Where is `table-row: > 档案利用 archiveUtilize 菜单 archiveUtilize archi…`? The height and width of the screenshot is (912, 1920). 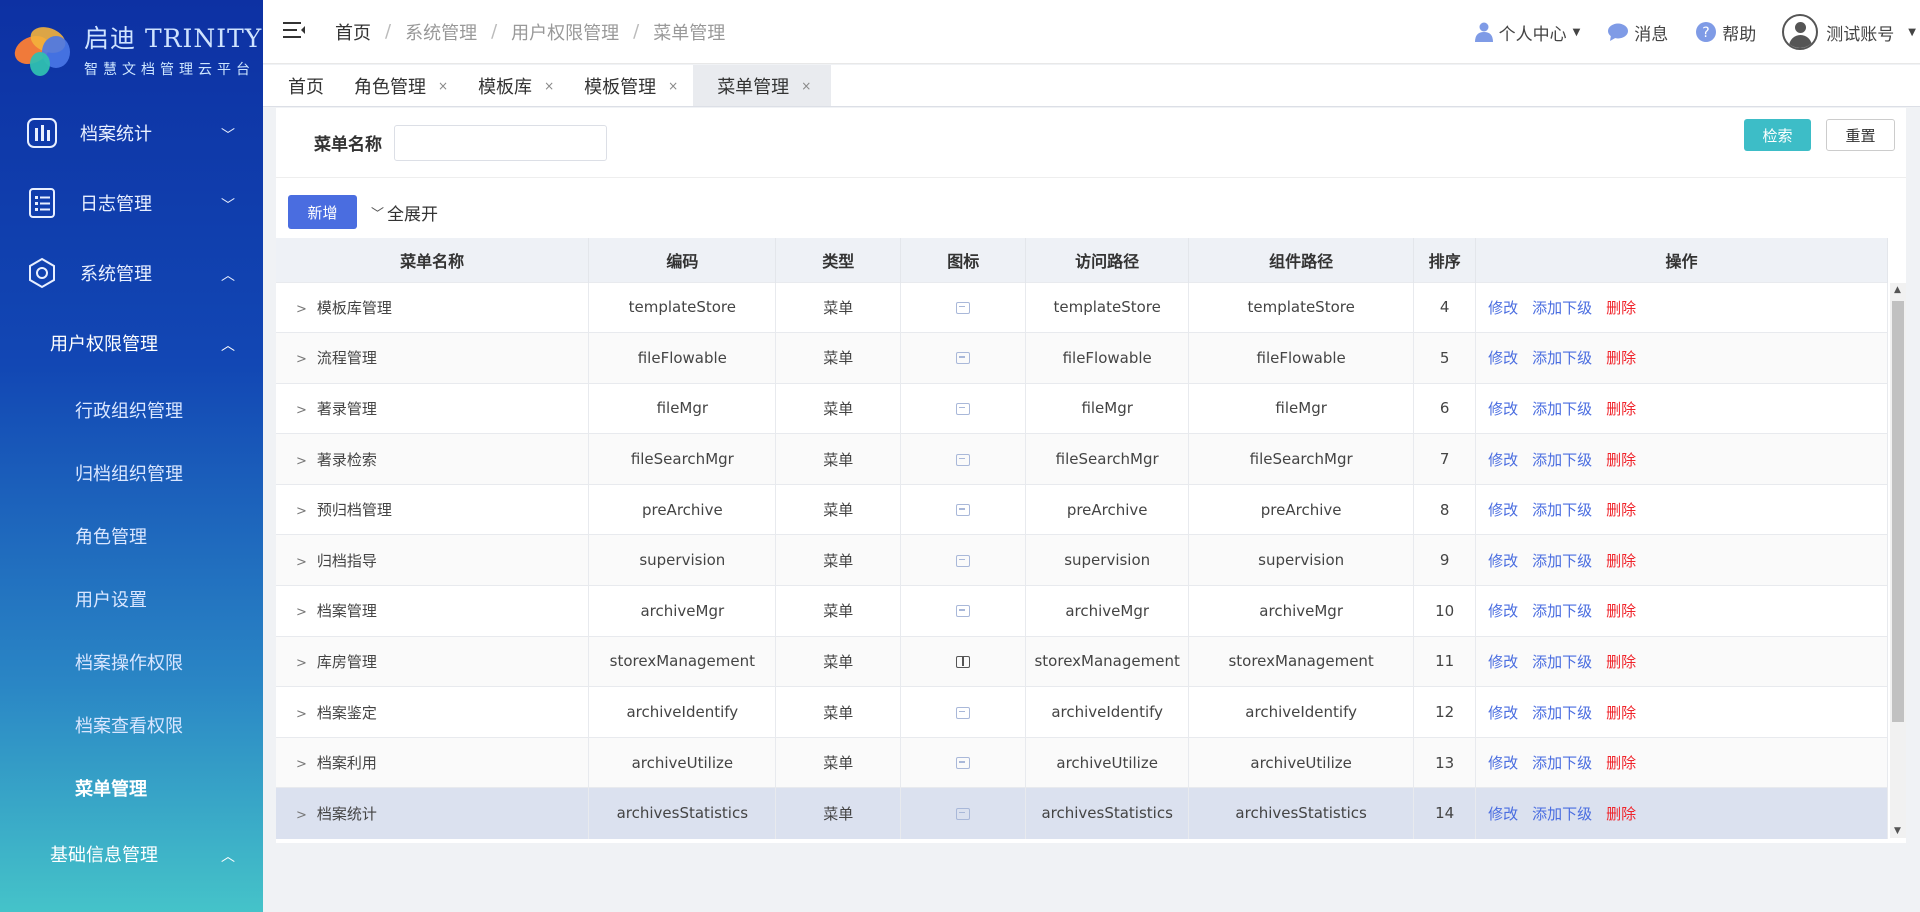 table-row: > 档案利用 archiveUtilize 菜单 archiveUtilize archi… is located at coordinates (1082, 762).